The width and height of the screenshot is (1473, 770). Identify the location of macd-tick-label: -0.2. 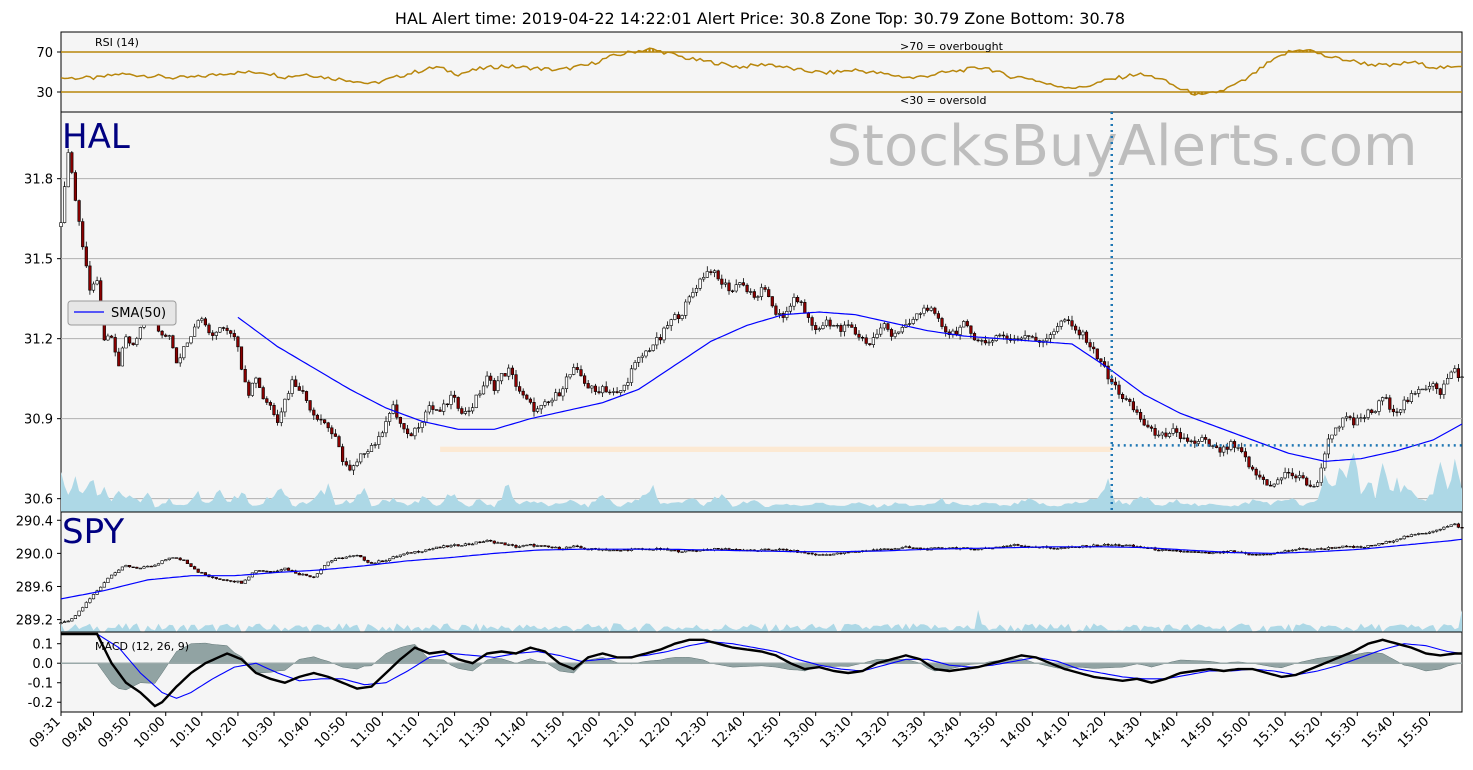
(40, 703).